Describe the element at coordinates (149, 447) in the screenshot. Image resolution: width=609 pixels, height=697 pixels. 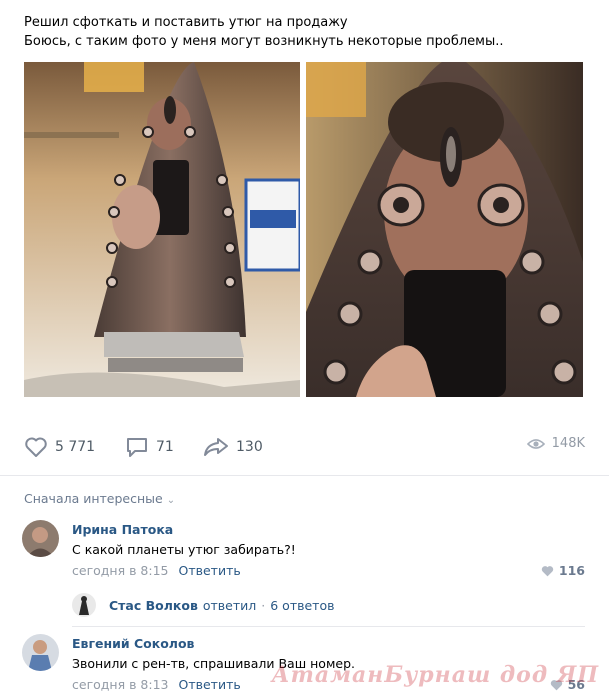
I see `comment-button: 71` at that location.